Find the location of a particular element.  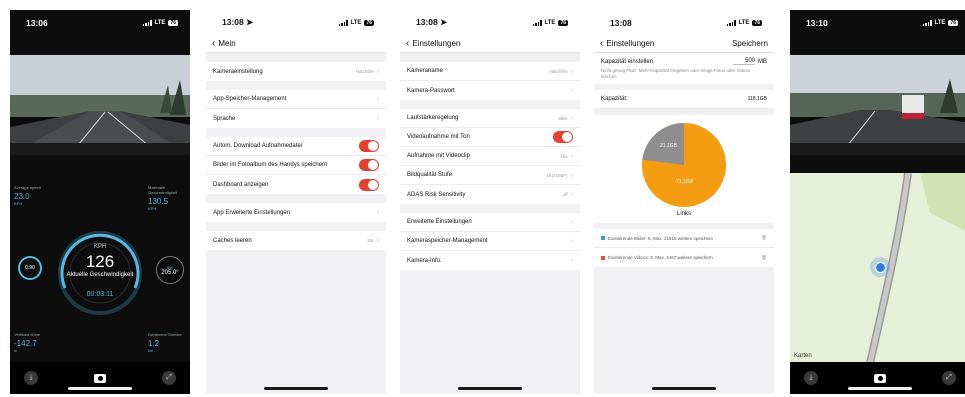

back-label: Einstellungen is located at coordinates (630, 43).